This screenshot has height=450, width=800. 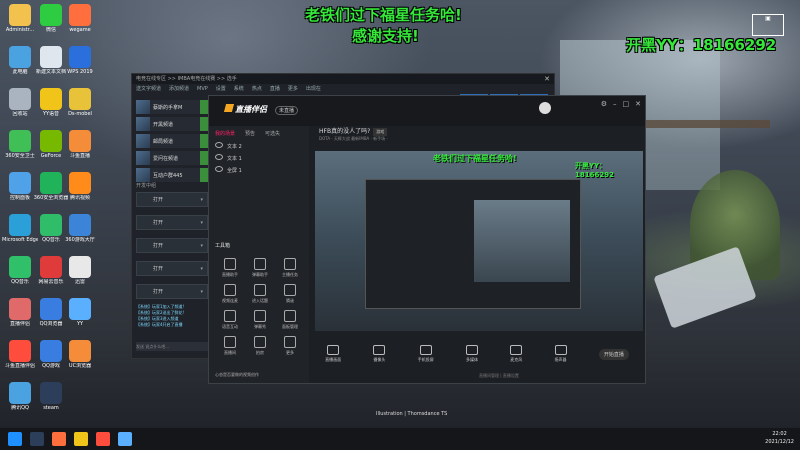 What do you see at coordinates (400, 439) in the screenshot?
I see `taskbar: 22:02 2021/12/12` at bounding box center [400, 439].